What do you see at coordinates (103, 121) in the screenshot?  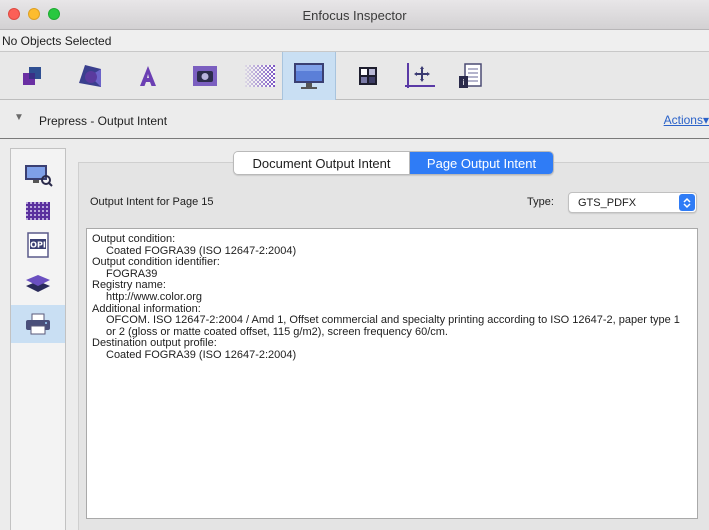 I see `panel-title: Prepress - Output Intent` at bounding box center [103, 121].